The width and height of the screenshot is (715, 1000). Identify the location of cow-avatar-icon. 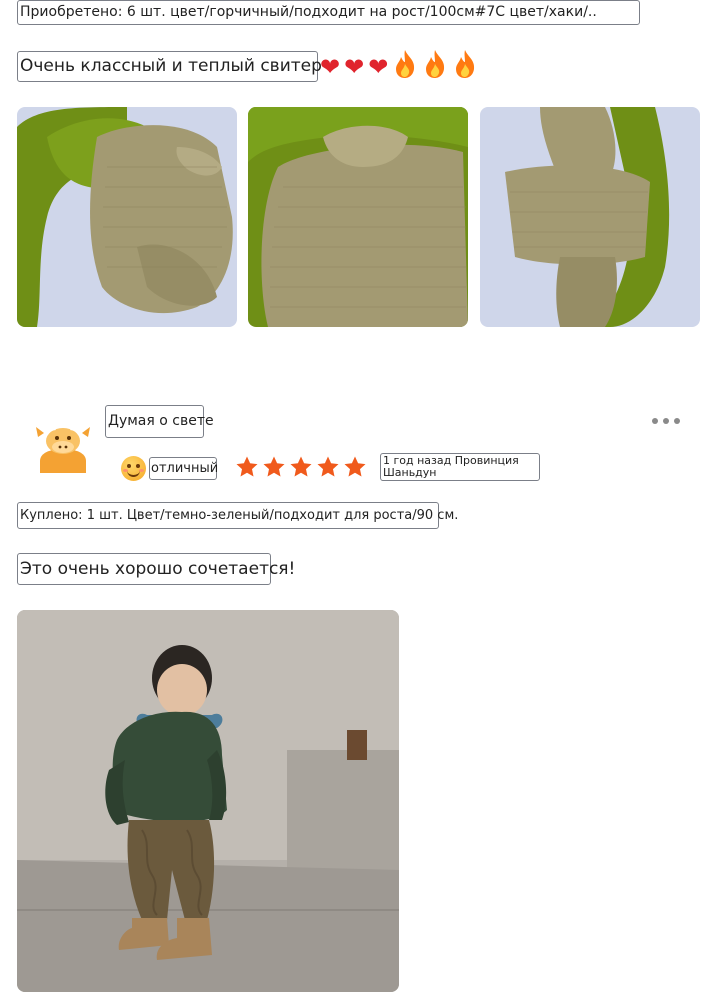
(63, 449).